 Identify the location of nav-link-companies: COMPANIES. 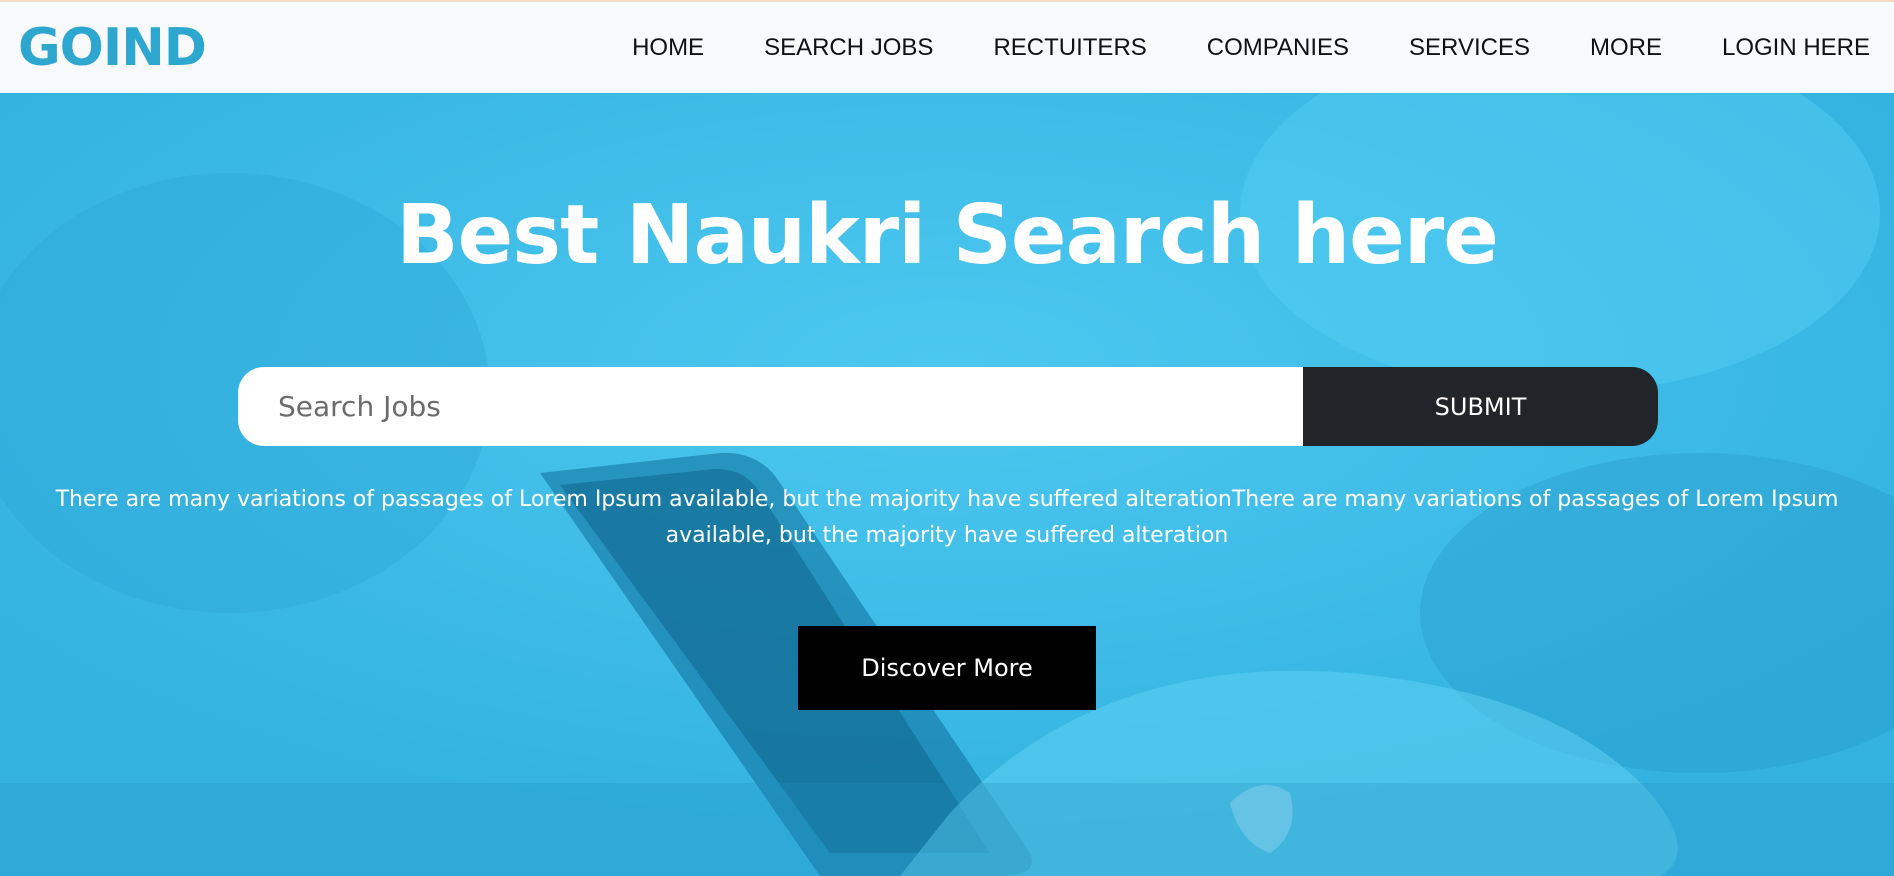
(1278, 48).